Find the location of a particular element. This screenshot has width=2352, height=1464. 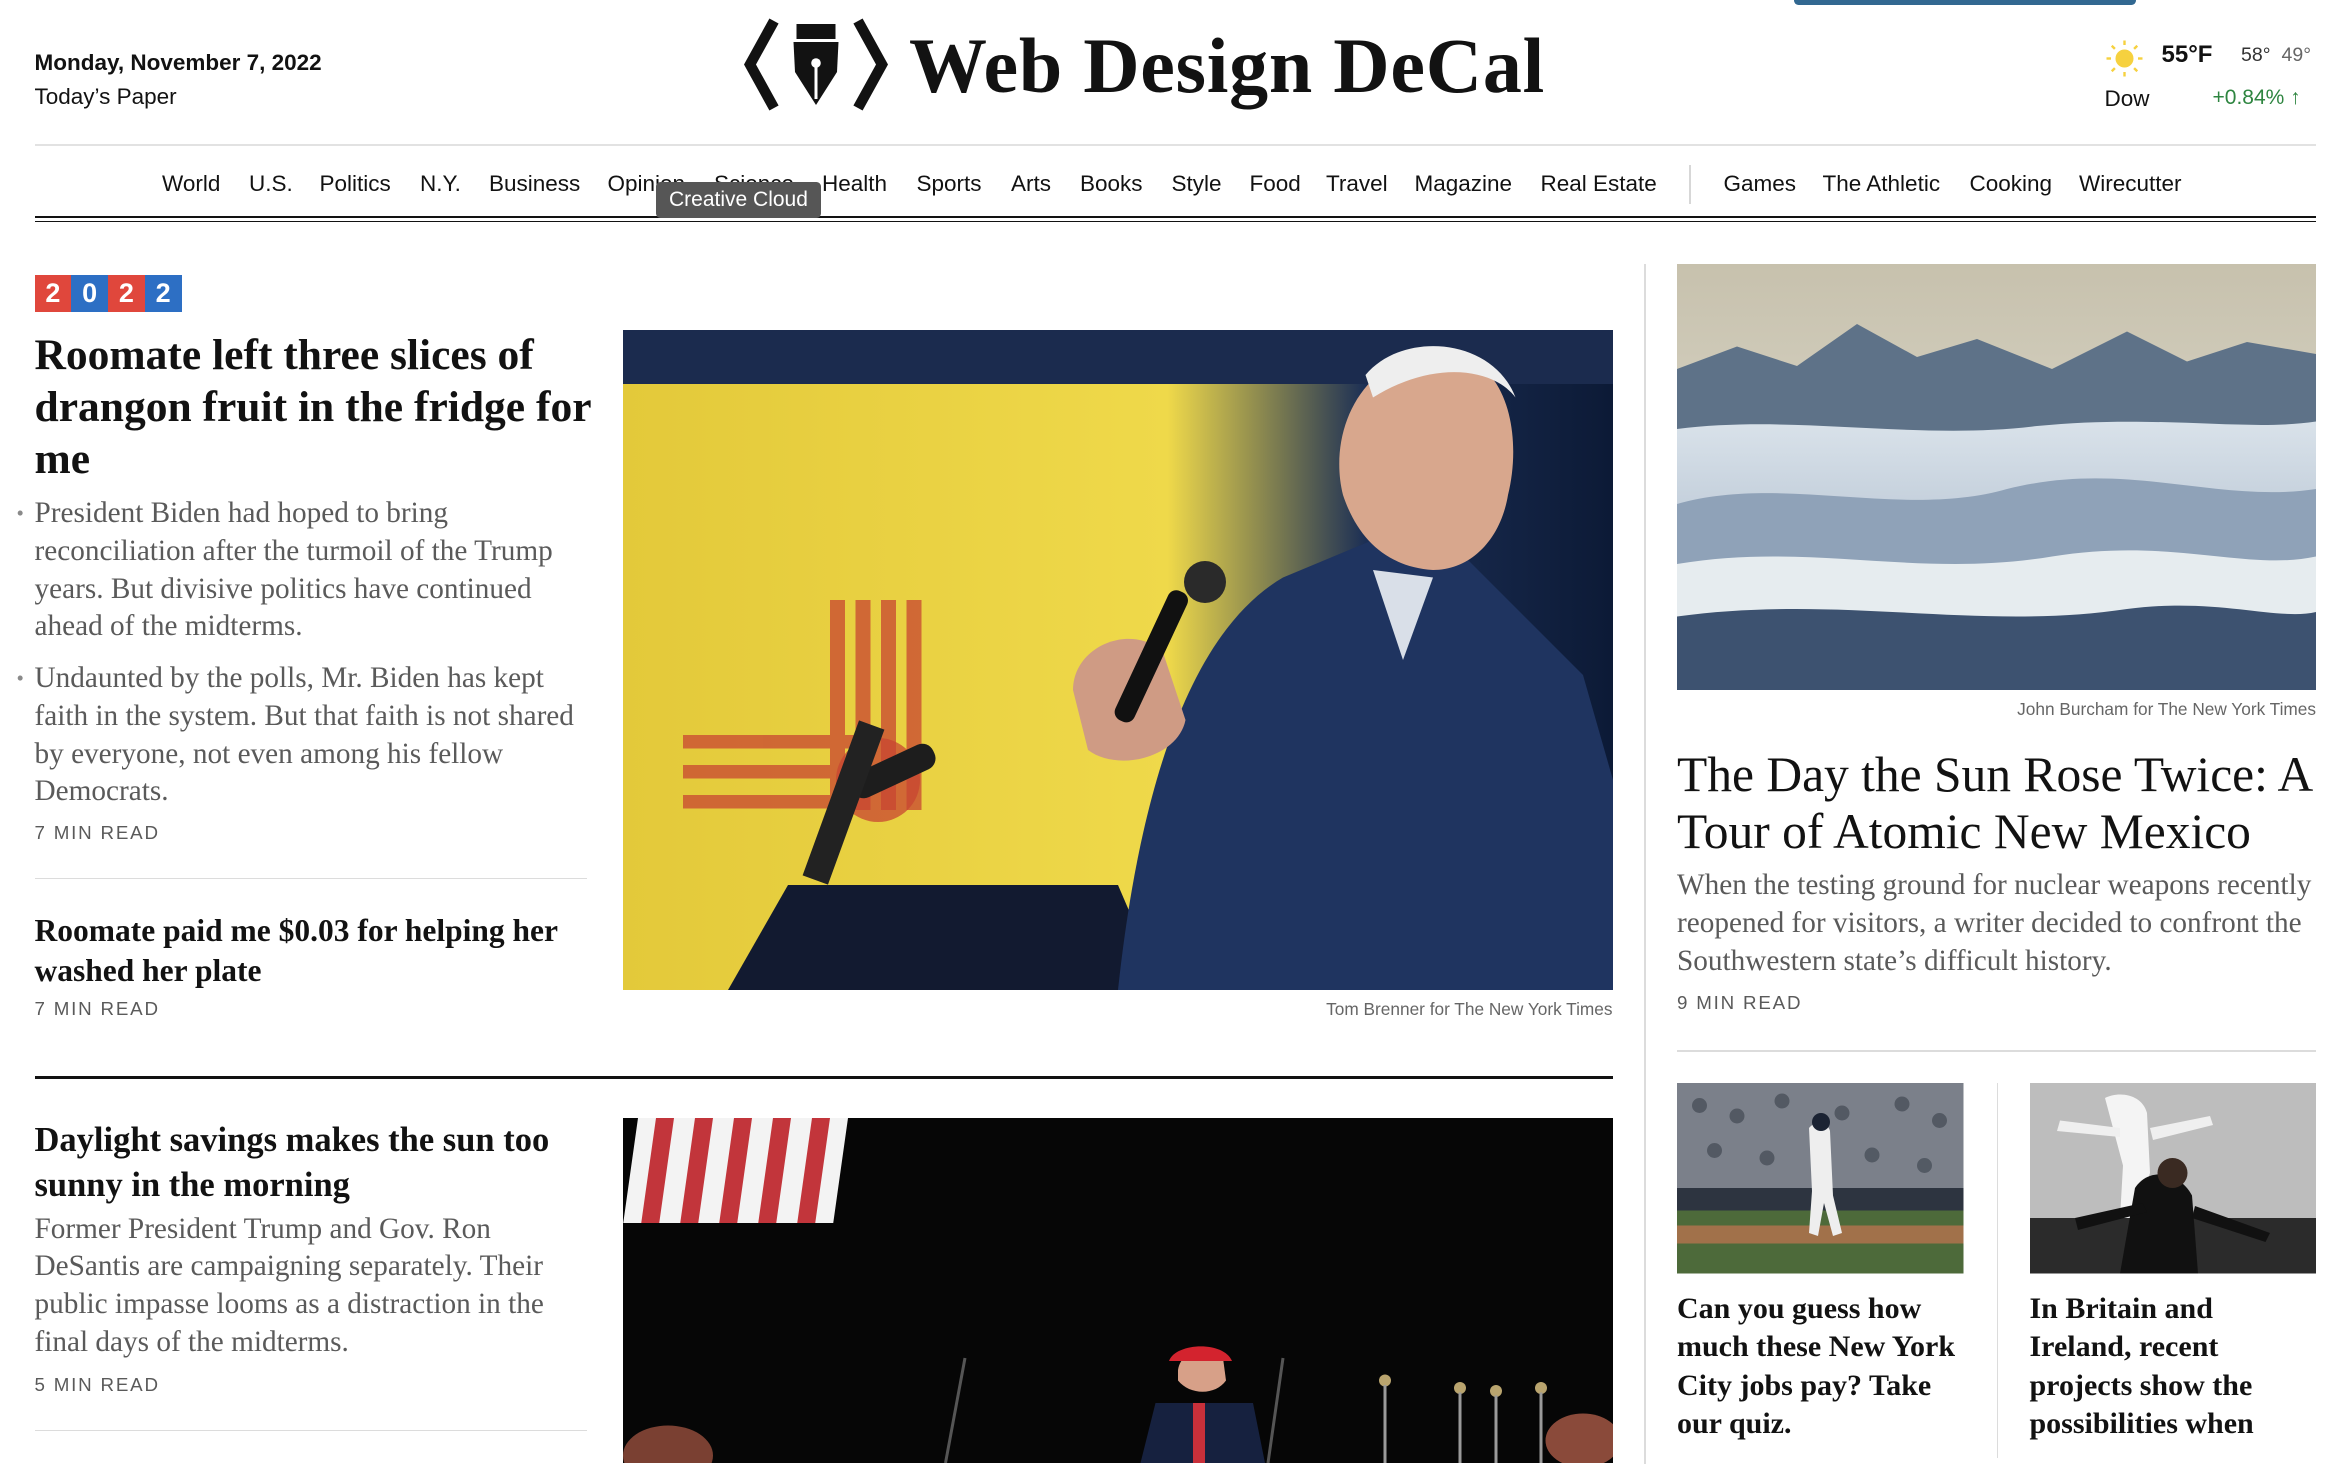

market-change: +0.84% ↑ is located at coordinates (2256, 97).